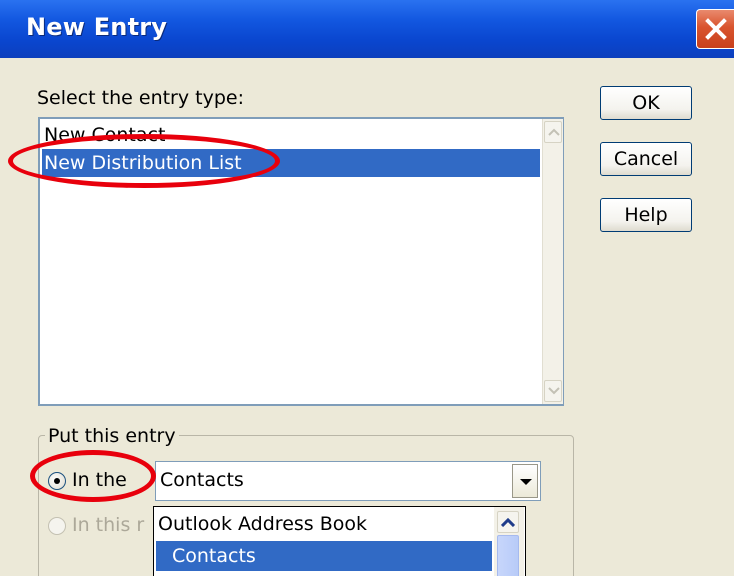 This screenshot has height=576, width=734. Describe the element at coordinates (112, 436) in the screenshot. I see `put-entry-group-label: Put this entry` at that location.